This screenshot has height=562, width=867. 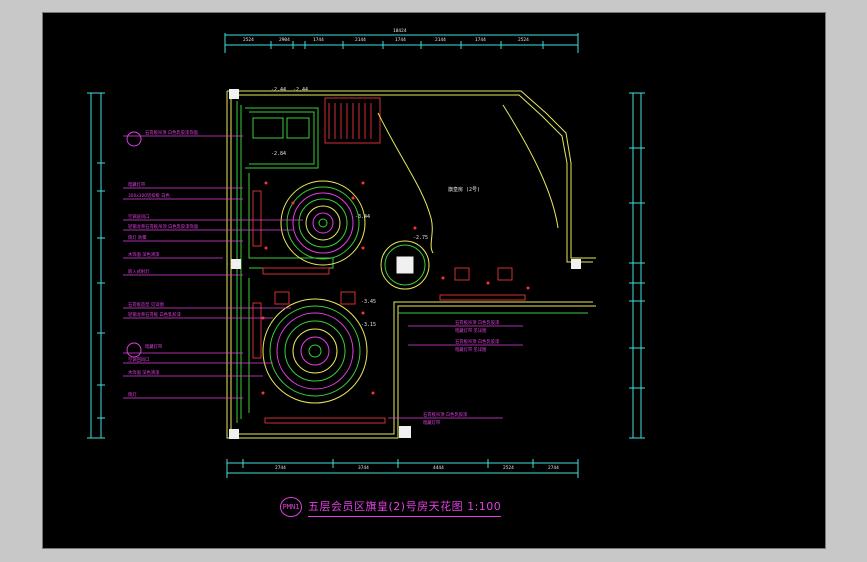 I want to click on dim-bottom: 2524, so click(x=508, y=468).